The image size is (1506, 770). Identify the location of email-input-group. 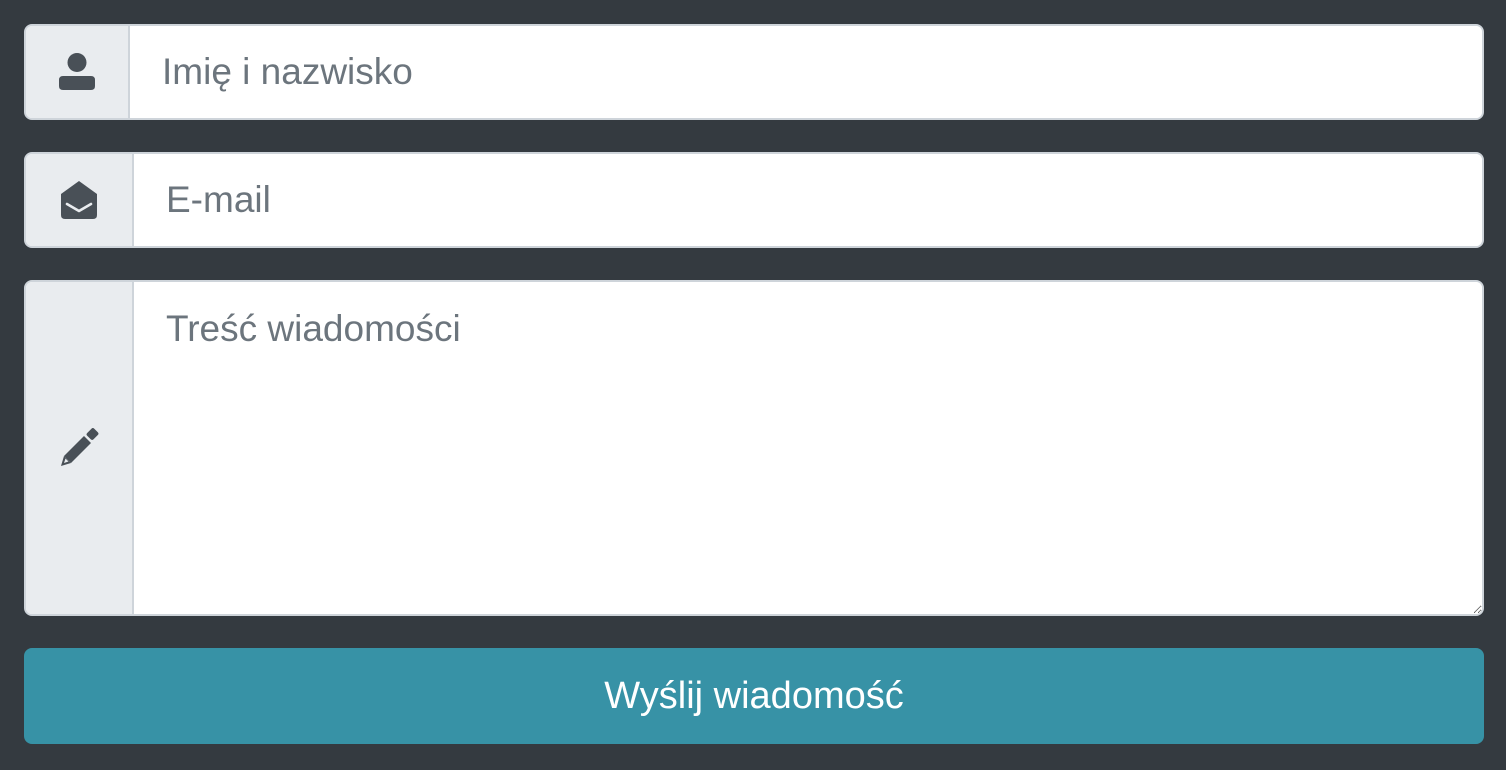
(754, 200).